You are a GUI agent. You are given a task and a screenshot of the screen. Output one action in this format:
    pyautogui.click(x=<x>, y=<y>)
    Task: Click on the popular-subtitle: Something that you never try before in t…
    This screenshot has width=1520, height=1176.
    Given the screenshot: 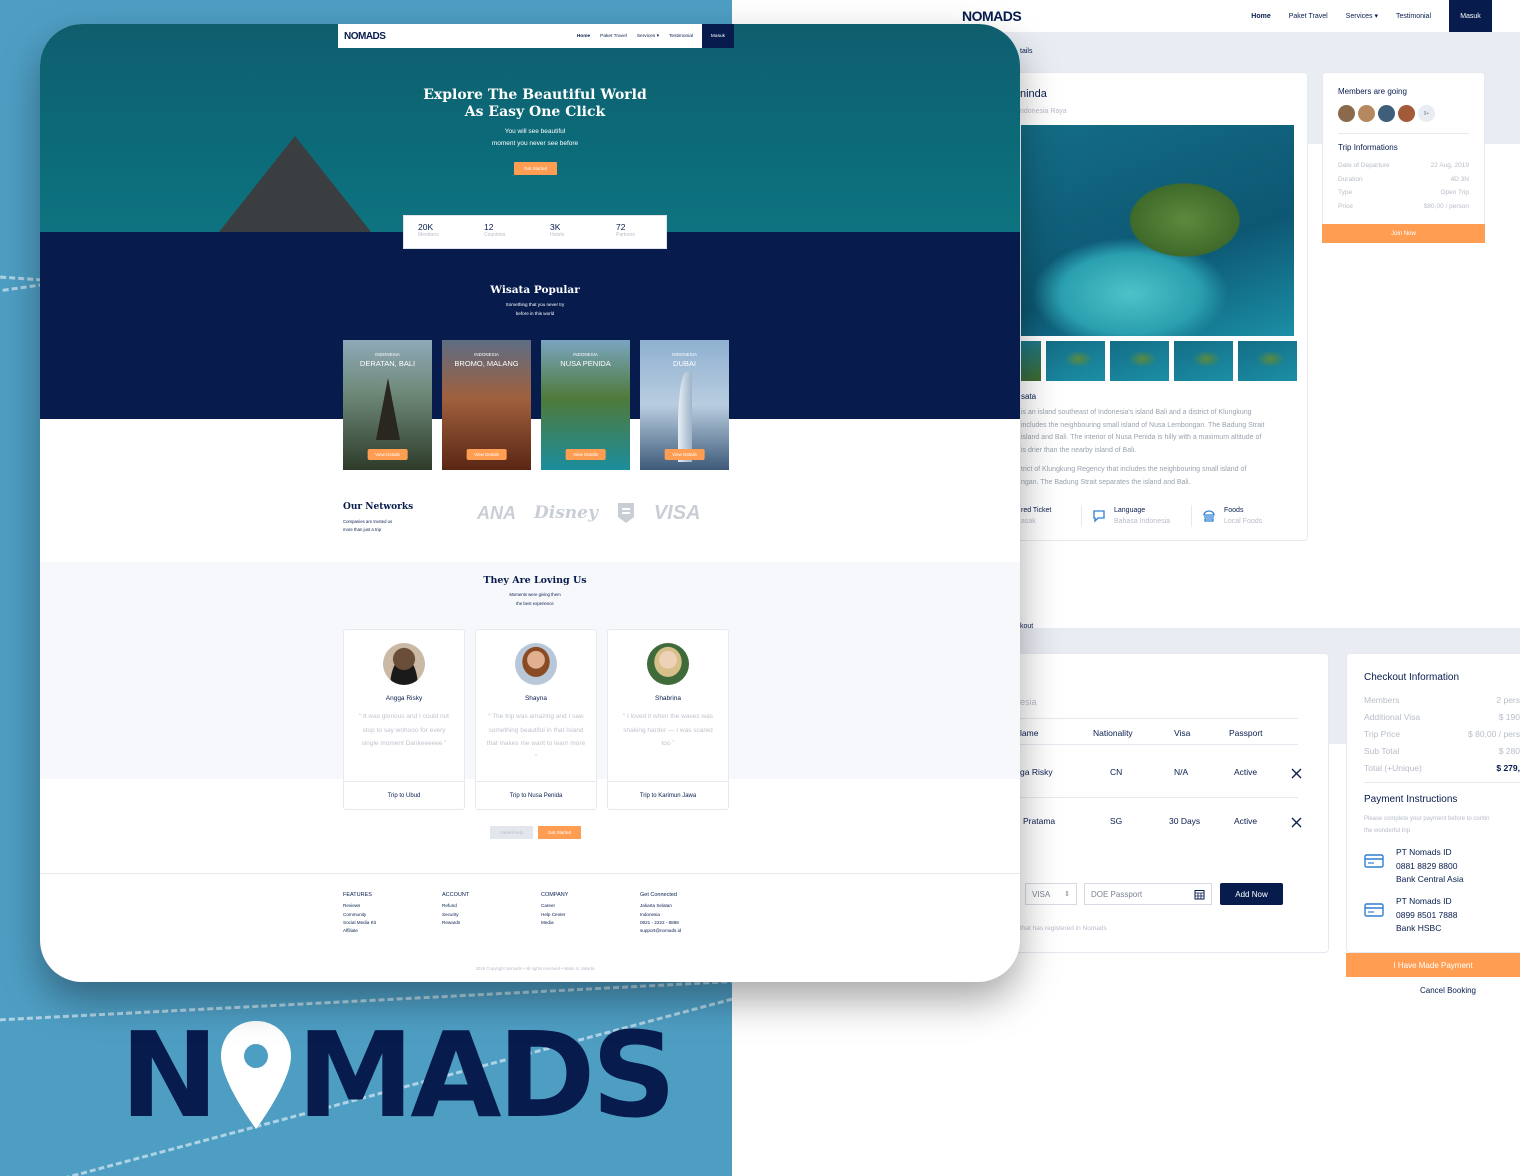 What is the action you would take?
    pyautogui.click(x=535, y=309)
    